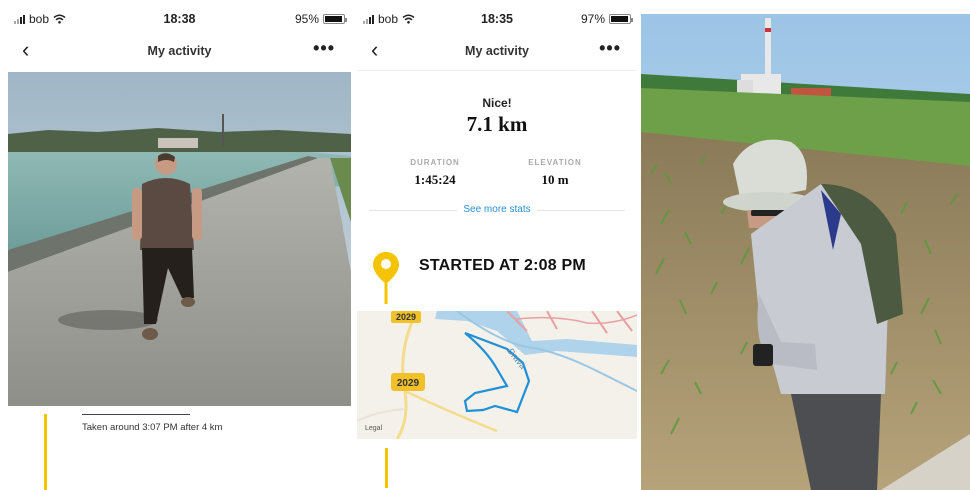  I want to click on stat-elevation: ELEVATION 10 m, so click(555, 173).